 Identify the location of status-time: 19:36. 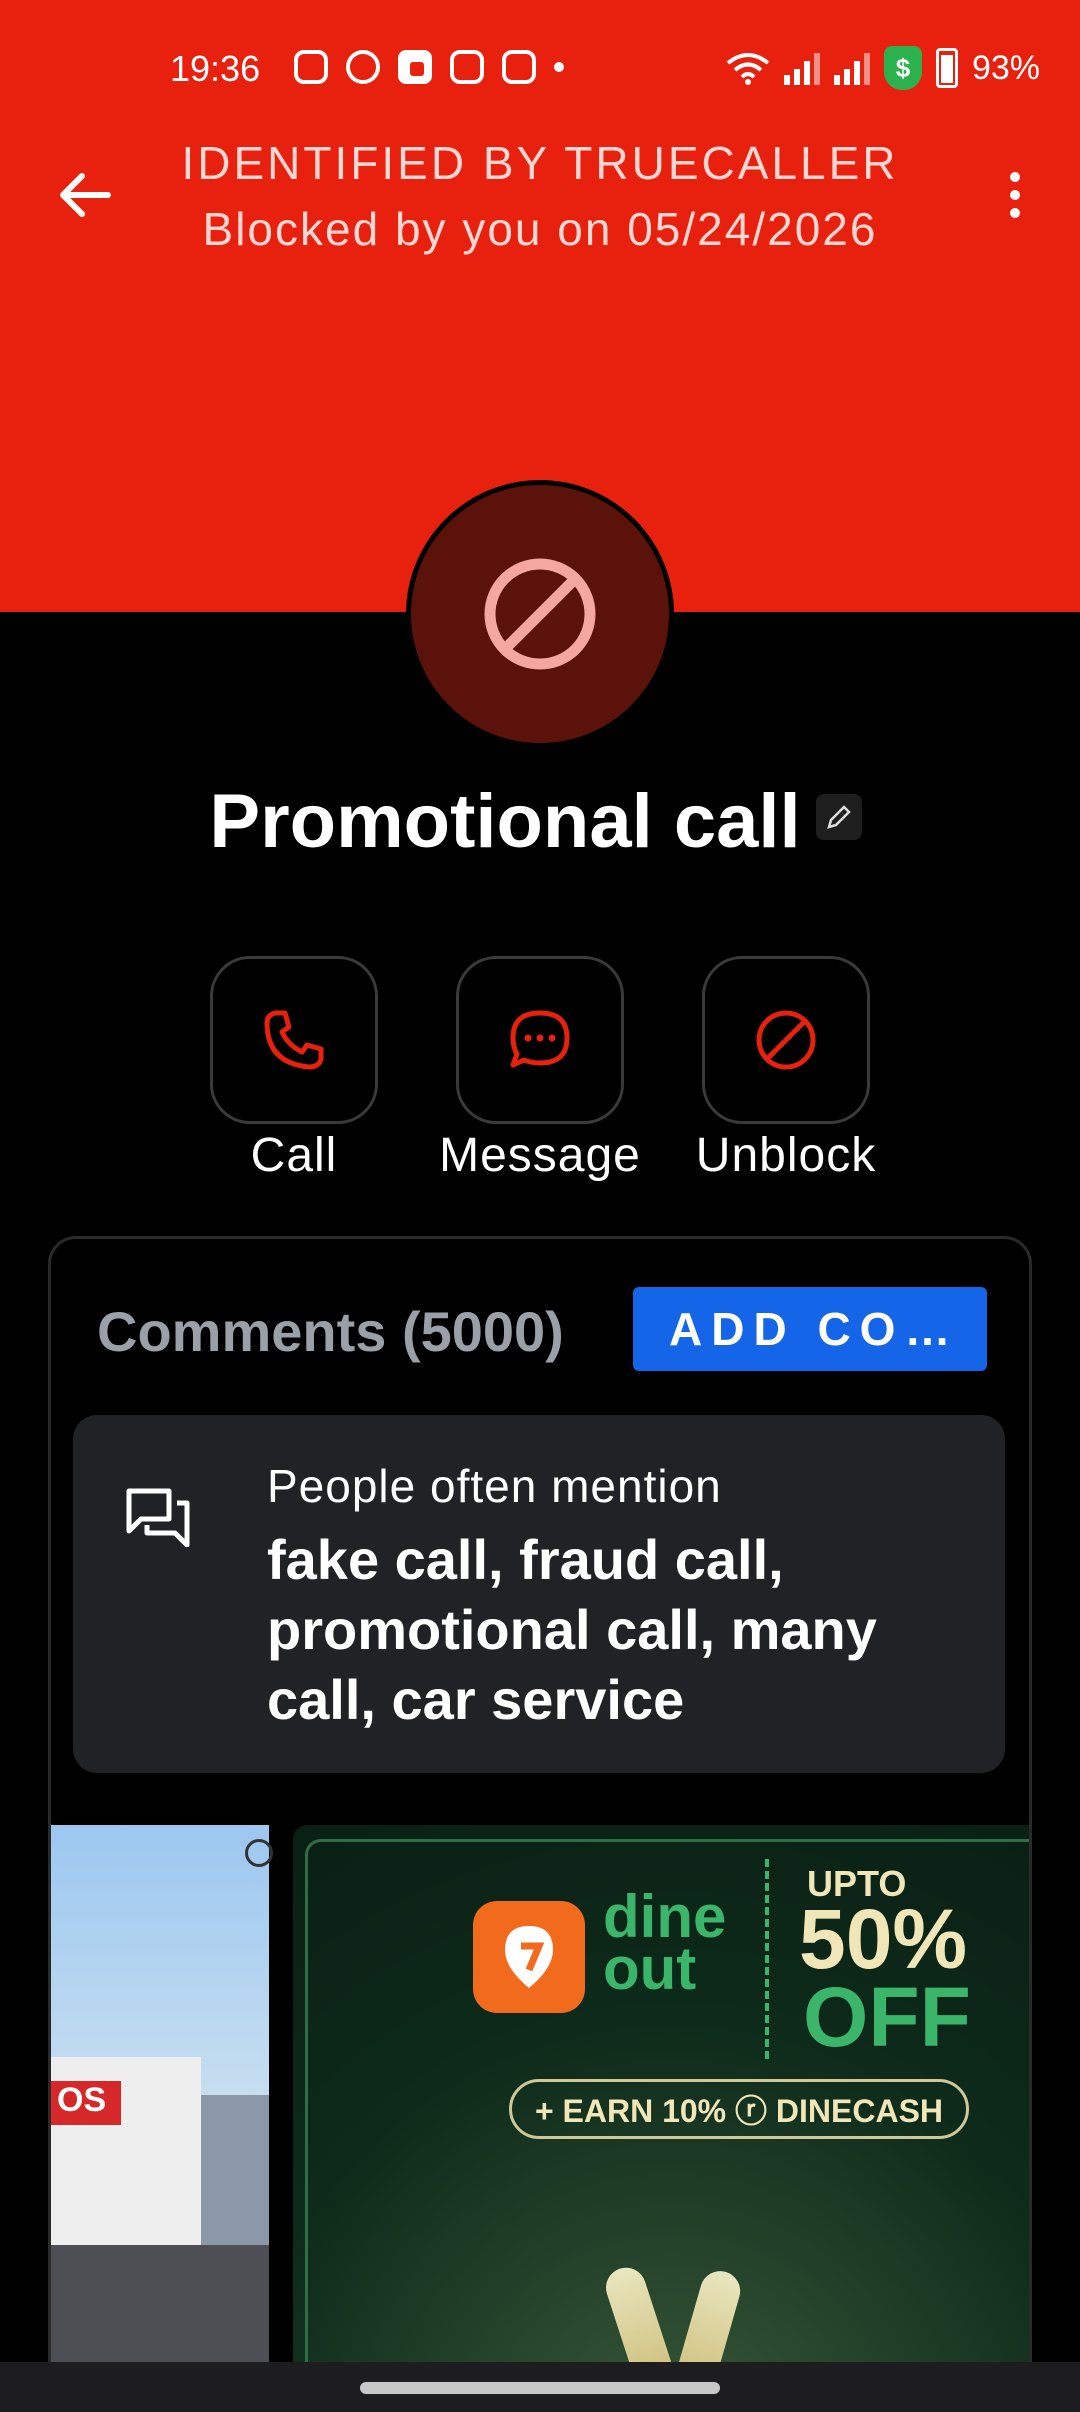
(215, 68).